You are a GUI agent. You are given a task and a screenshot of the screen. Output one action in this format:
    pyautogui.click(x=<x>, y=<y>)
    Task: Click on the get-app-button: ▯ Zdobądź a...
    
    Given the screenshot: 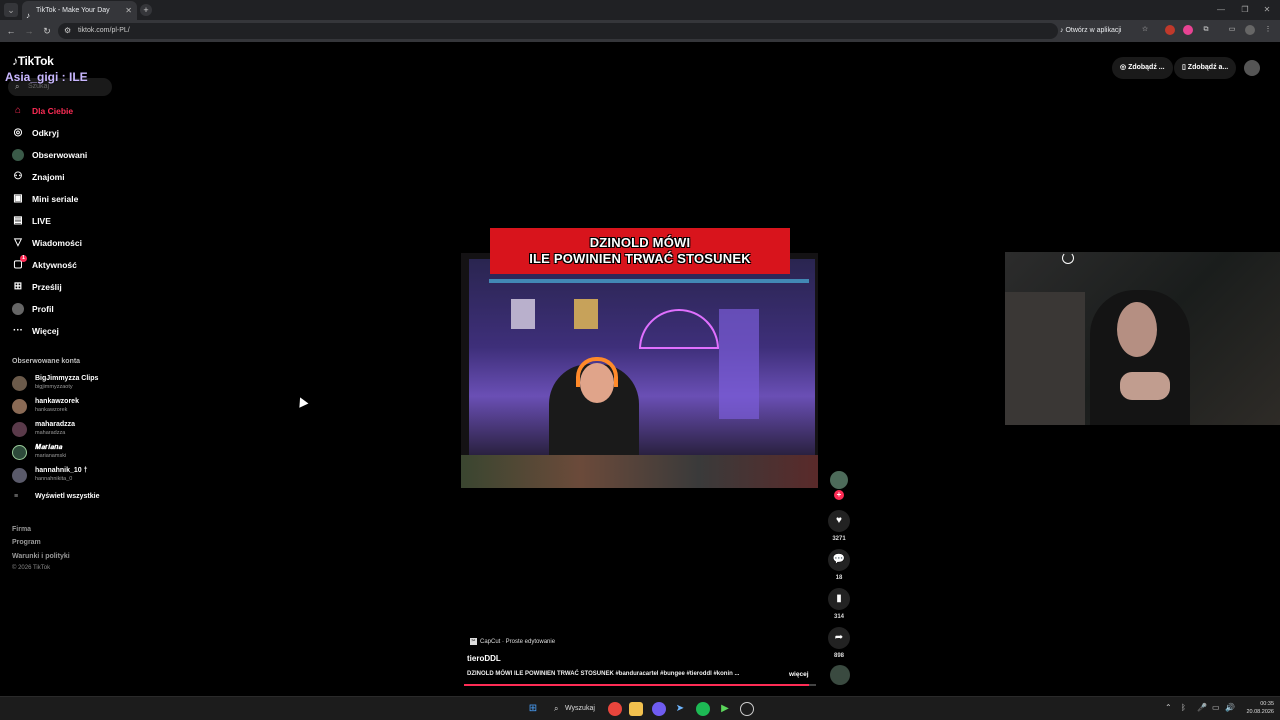 What is the action you would take?
    pyautogui.click(x=1205, y=68)
    